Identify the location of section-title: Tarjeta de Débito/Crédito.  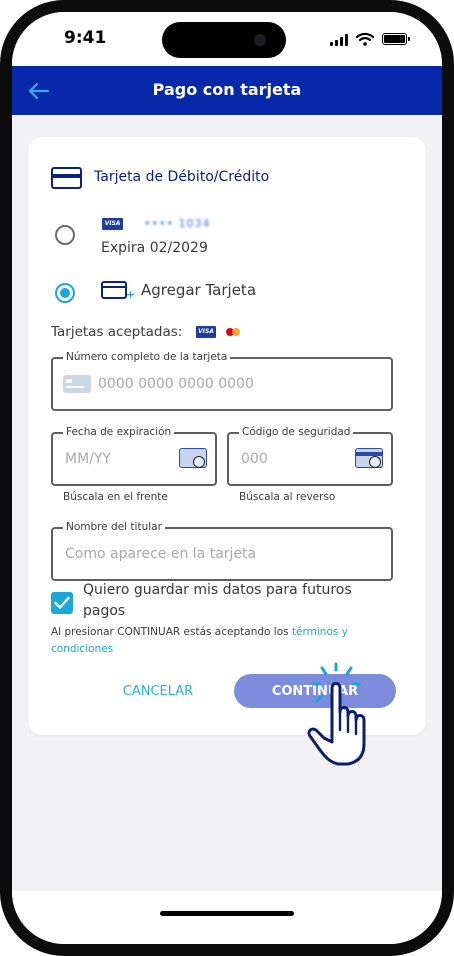
(182, 177).